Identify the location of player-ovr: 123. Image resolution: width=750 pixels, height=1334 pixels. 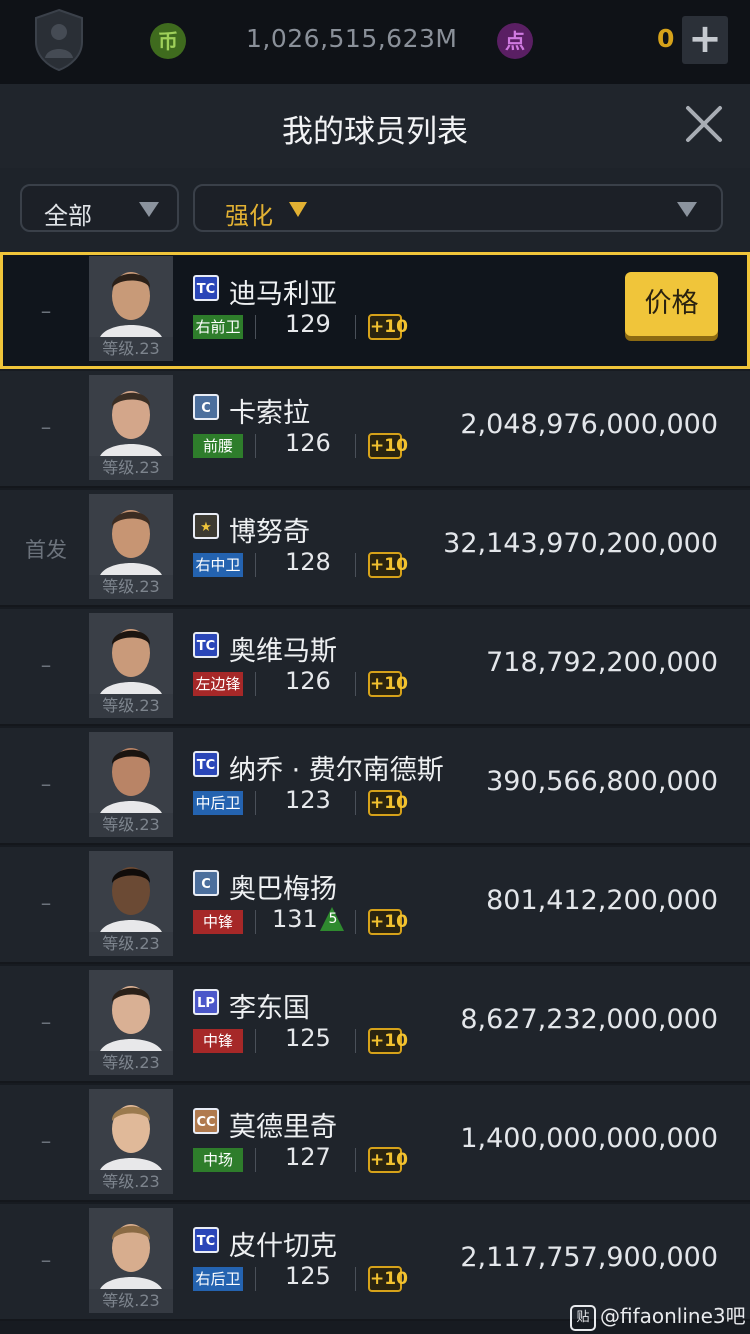
(308, 800).